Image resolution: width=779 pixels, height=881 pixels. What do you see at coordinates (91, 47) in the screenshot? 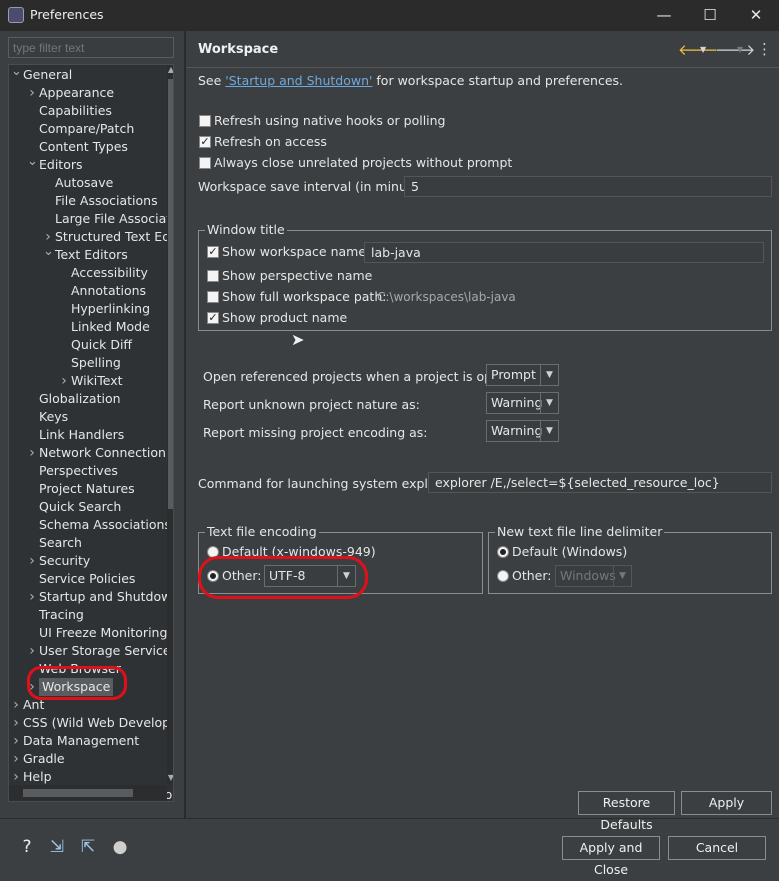
I see `filter-input` at bounding box center [91, 47].